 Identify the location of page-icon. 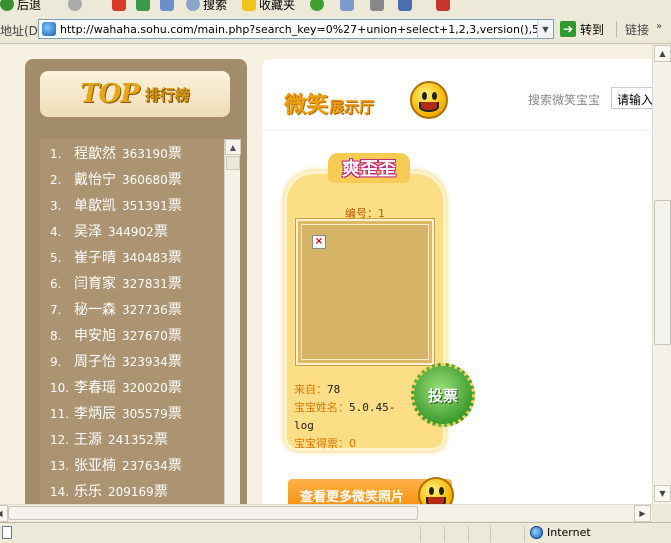
(49, 29).